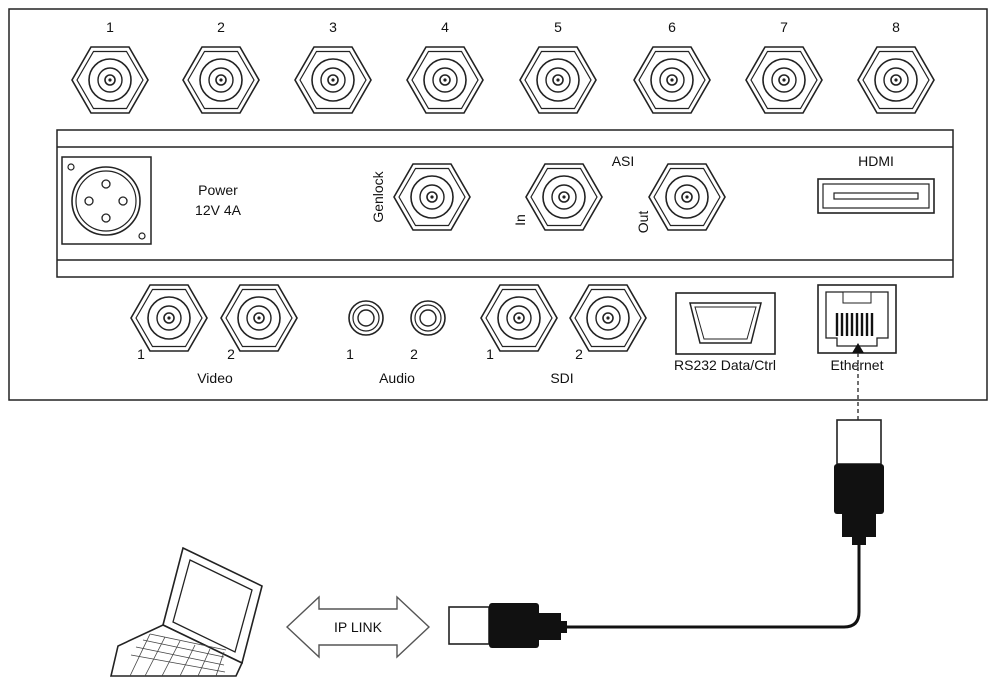 This screenshot has height=679, width=988. I want to click on audio-label: Audio, so click(397, 378).